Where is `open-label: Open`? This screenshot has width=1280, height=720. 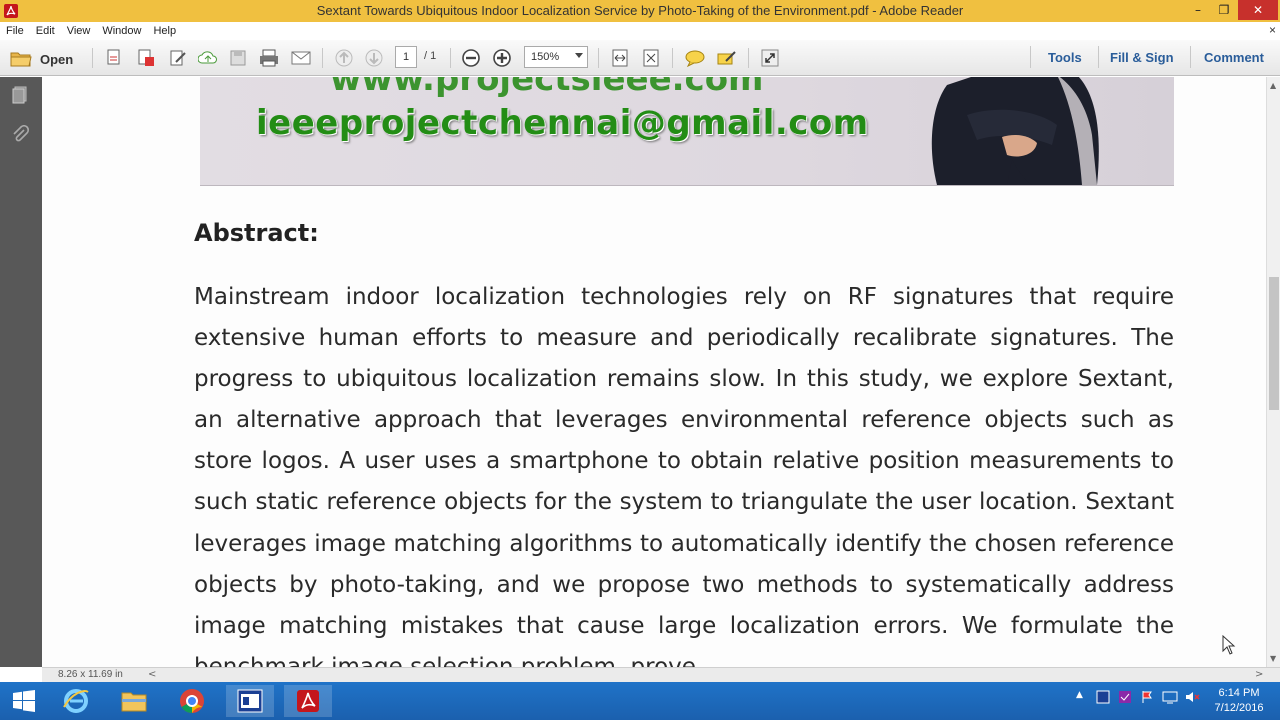 open-label: Open is located at coordinates (57, 59).